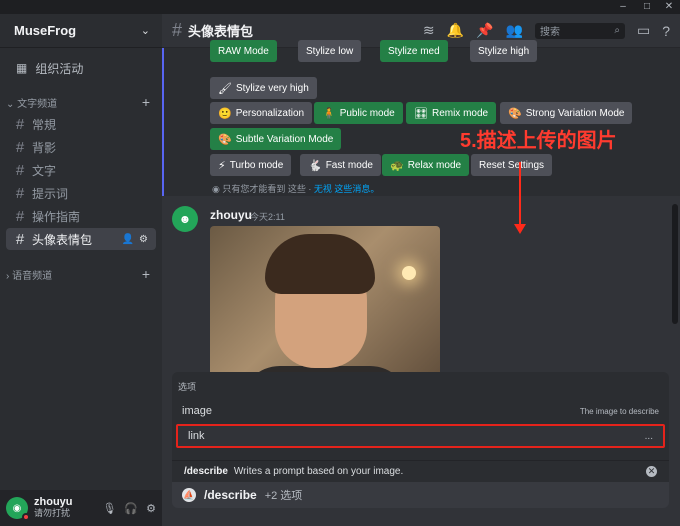  Describe the element at coordinates (520, 229) in the screenshot. I see `annotation-arrow-head` at that location.